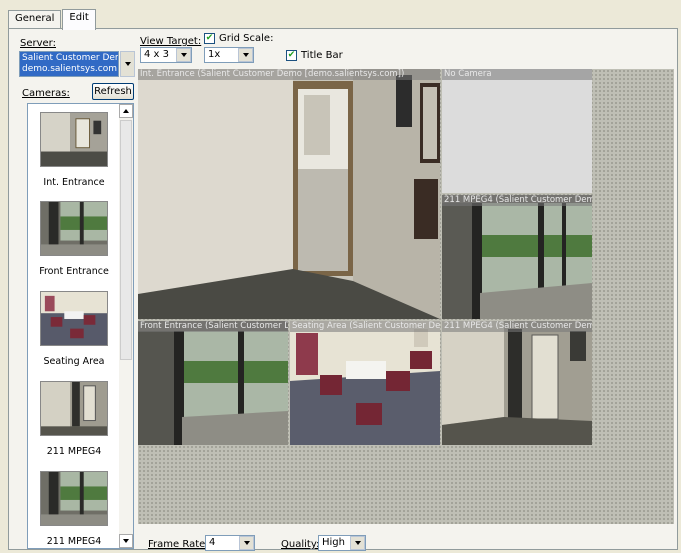 The width and height of the screenshot is (681, 553). I want to click on view-target-select: 4 x 3, so click(166, 55).